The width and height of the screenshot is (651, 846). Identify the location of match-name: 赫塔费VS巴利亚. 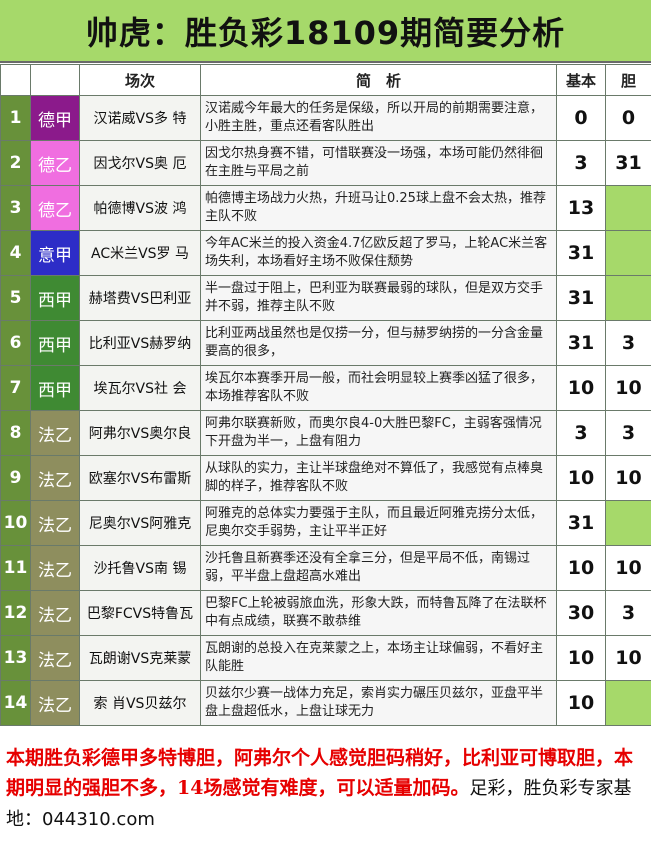
(140, 298).